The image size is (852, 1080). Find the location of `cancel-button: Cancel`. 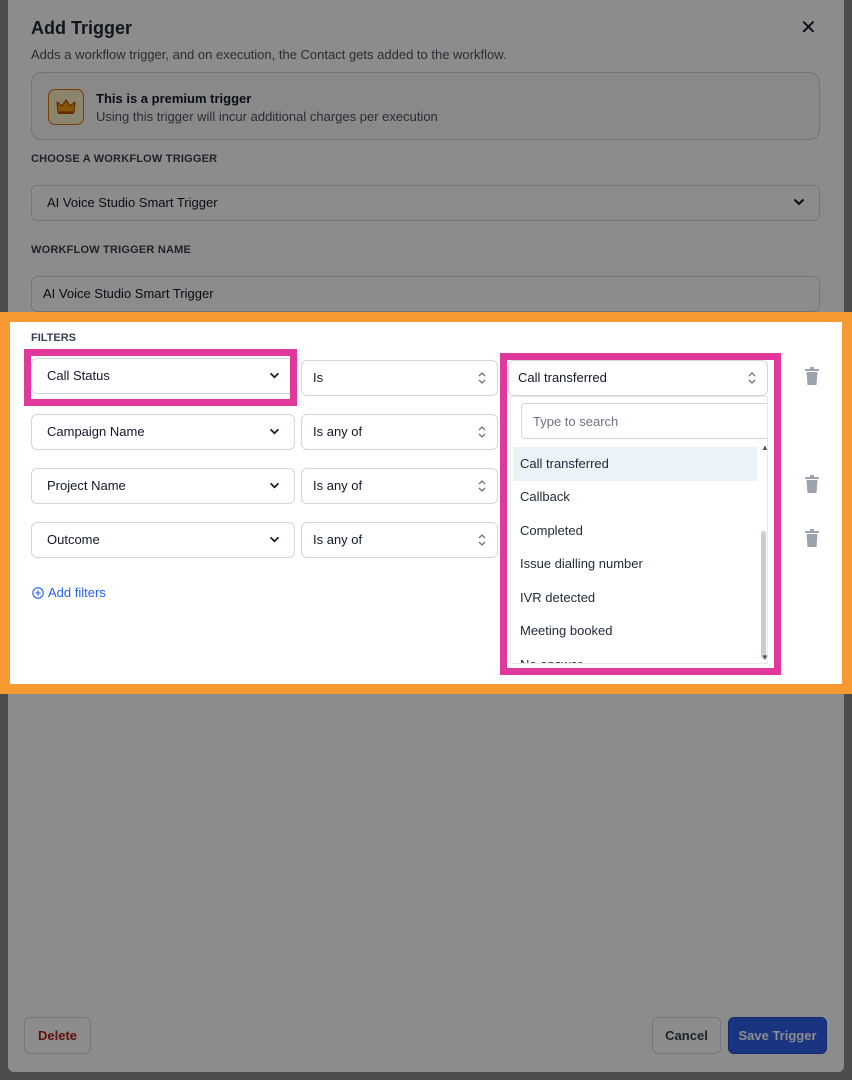

cancel-button: Cancel is located at coordinates (686, 1035).